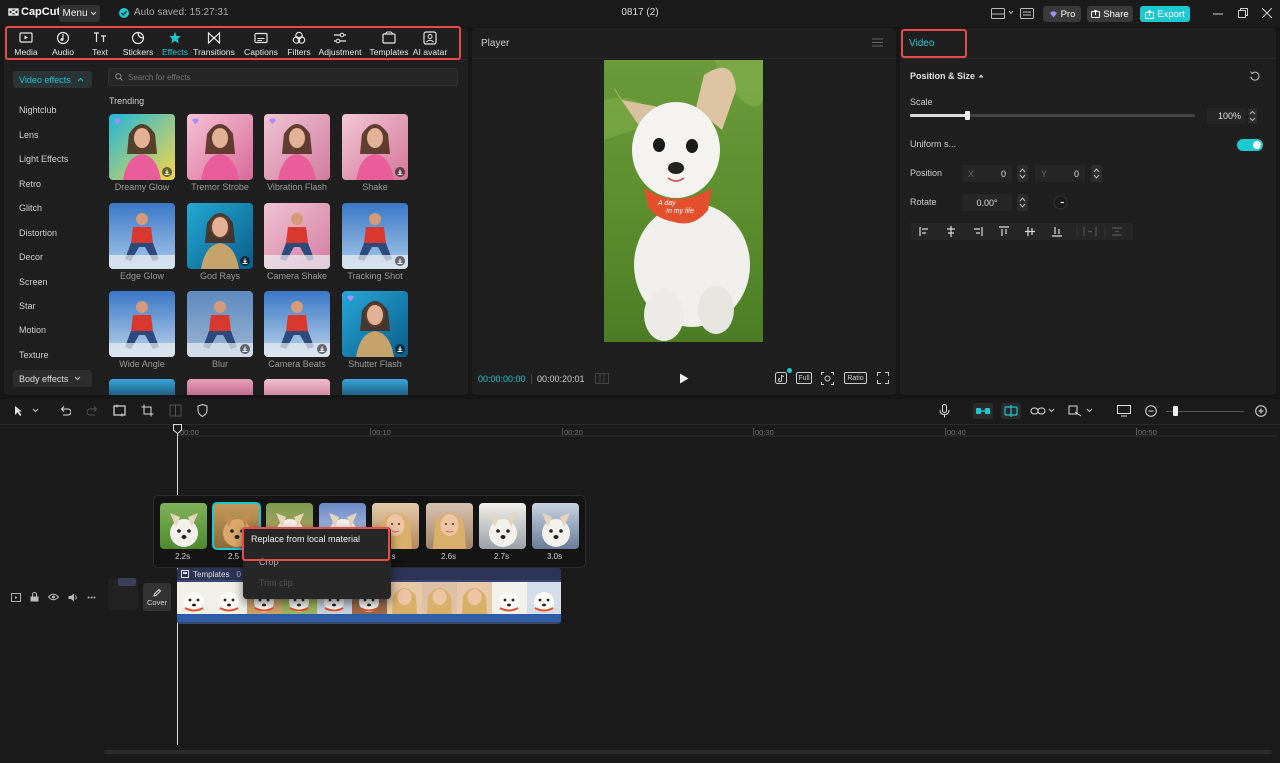  Describe the element at coordinates (998, 13) in the screenshot. I see `layout-icon` at that location.